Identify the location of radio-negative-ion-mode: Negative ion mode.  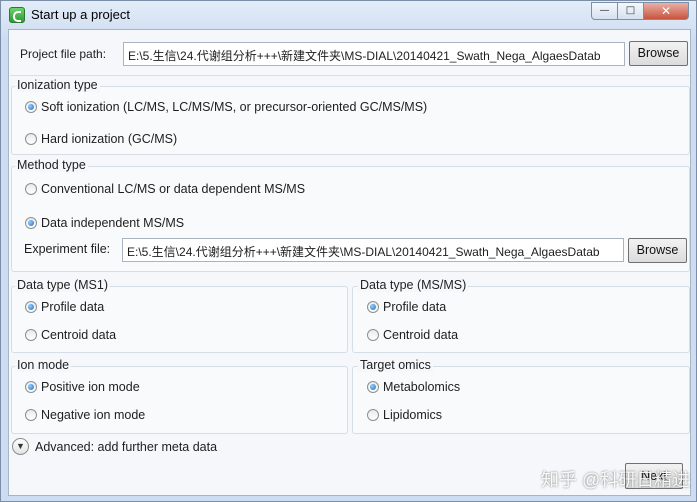
(85, 415).